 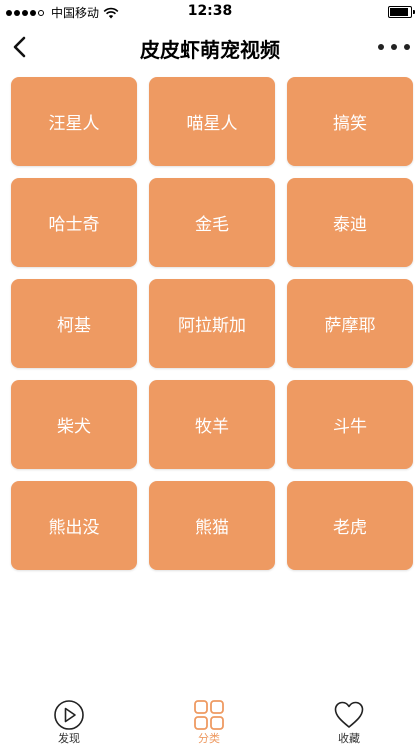 I want to click on clock: 12:38, so click(x=210, y=11).